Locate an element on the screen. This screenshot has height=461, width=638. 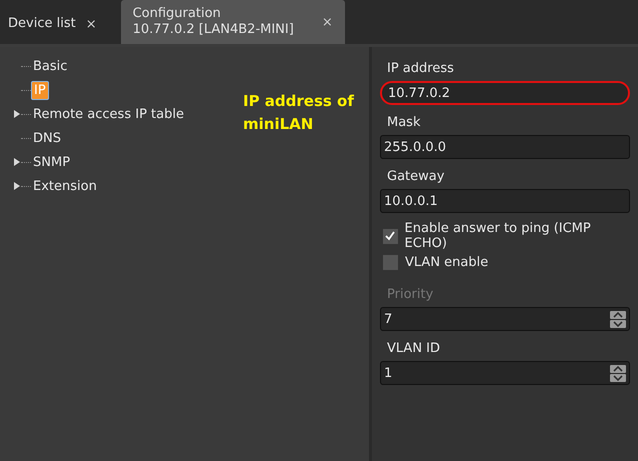
field-label: Gateway is located at coordinates (416, 176).